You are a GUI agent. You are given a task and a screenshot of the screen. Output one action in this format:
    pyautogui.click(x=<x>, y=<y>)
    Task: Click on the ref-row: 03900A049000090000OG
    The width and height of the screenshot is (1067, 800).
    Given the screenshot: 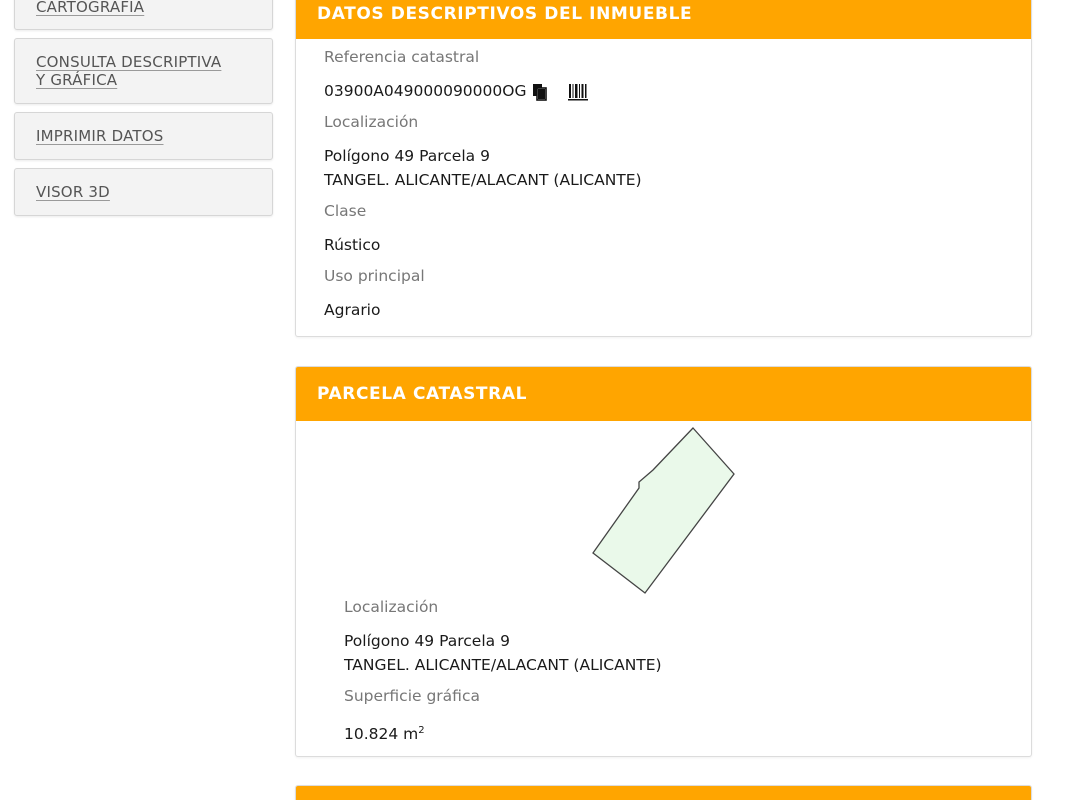 What is the action you would take?
    pyautogui.click(x=456, y=91)
    